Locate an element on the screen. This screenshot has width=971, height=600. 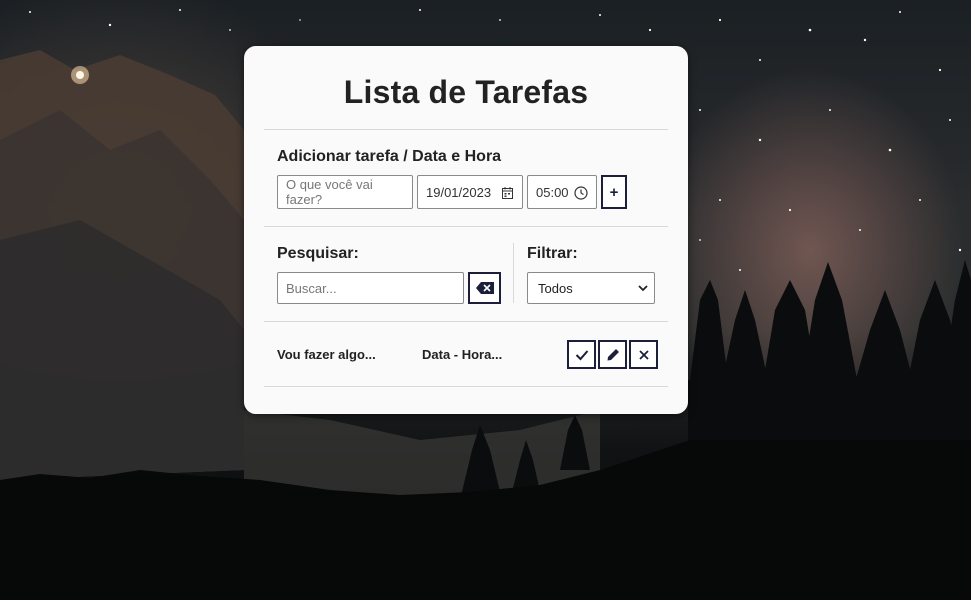
vertical-divider is located at coordinates (513, 273).